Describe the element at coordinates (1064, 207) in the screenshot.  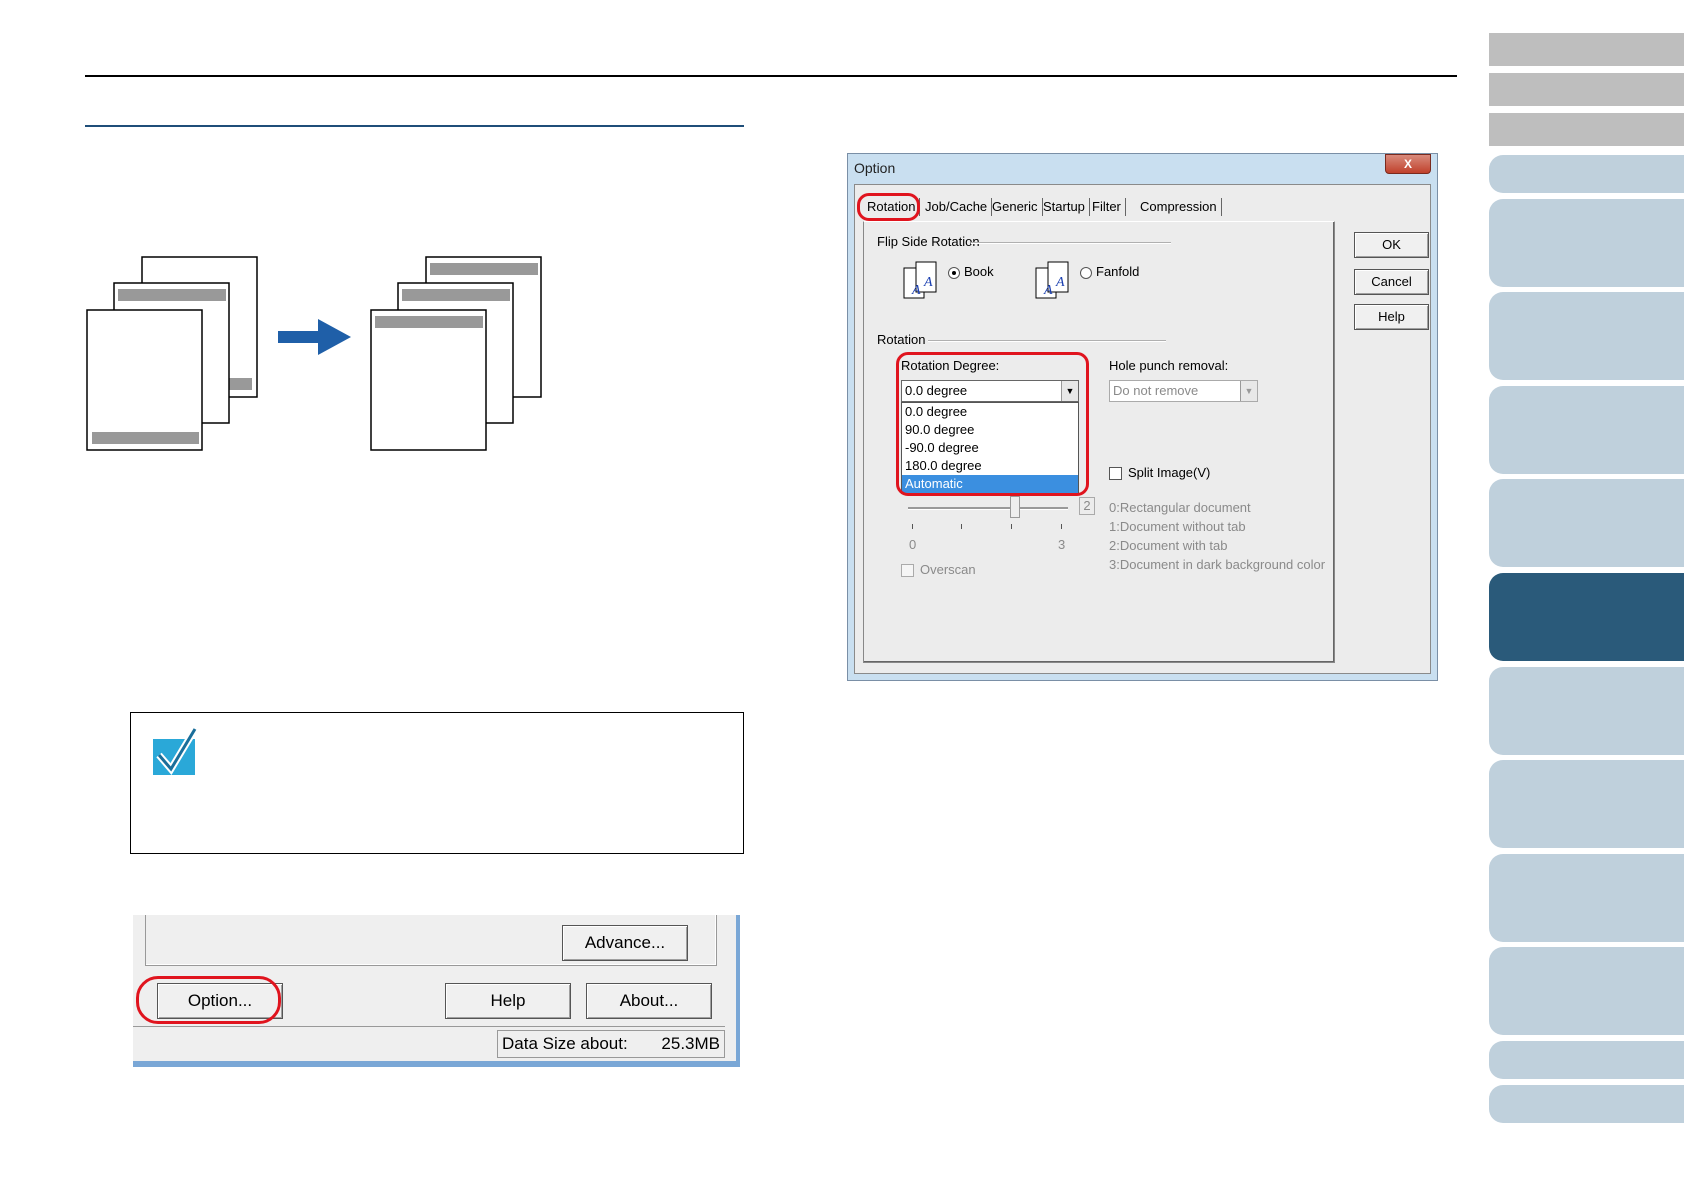
I see `tab-startup: Startup` at that location.